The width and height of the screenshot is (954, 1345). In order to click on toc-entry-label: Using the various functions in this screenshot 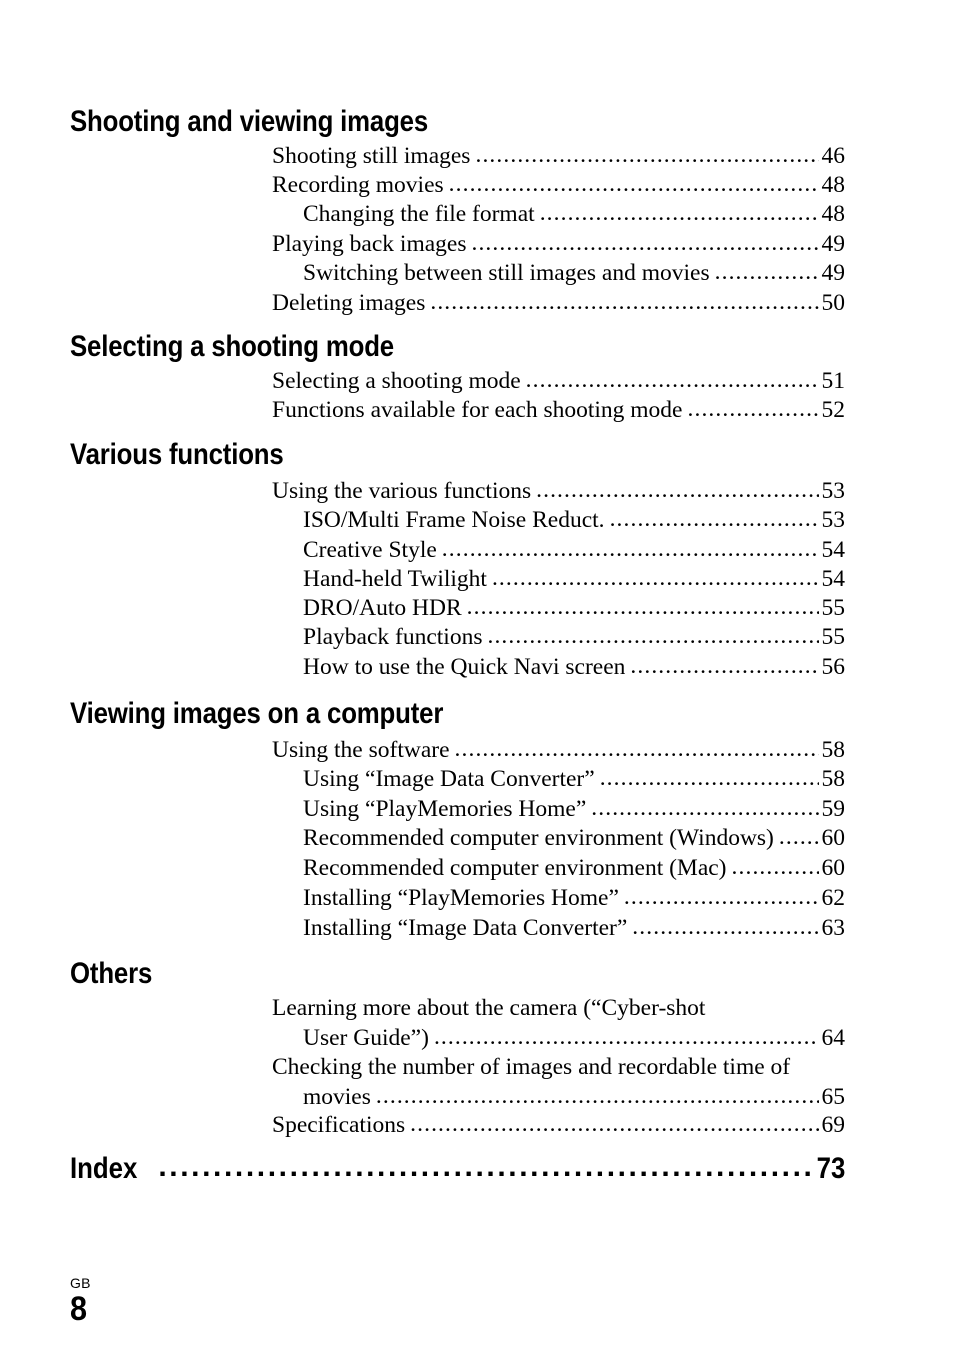, I will do `click(402, 491)`.